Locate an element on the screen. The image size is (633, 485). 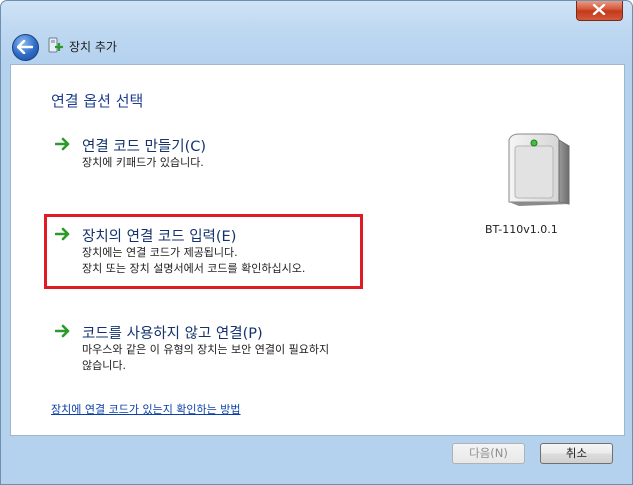
highlight-box is located at coordinates (203, 251).